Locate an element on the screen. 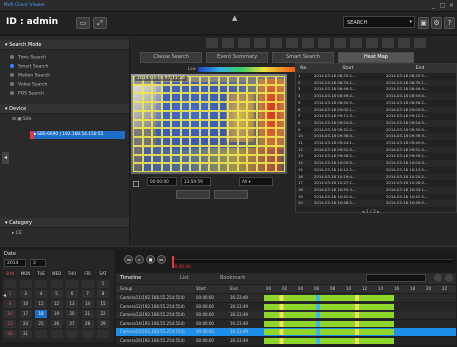 This screenshot has width=457, height=347. collapse-up-icon: ▲ is located at coordinates (234, 18).